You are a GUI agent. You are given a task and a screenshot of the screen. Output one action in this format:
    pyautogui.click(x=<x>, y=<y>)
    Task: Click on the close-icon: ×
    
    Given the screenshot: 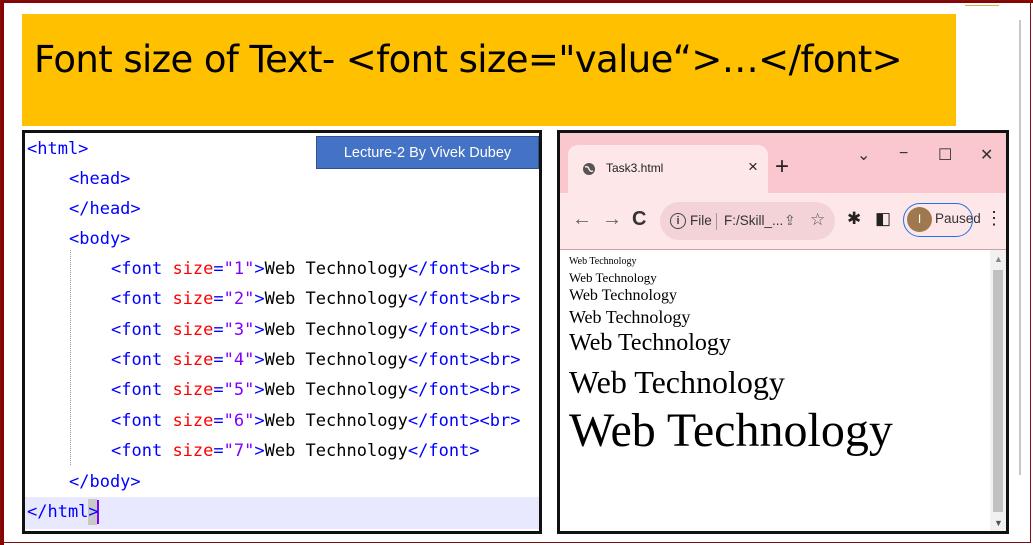 What is the action you would take?
    pyautogui.click(x=753, y=167)
    